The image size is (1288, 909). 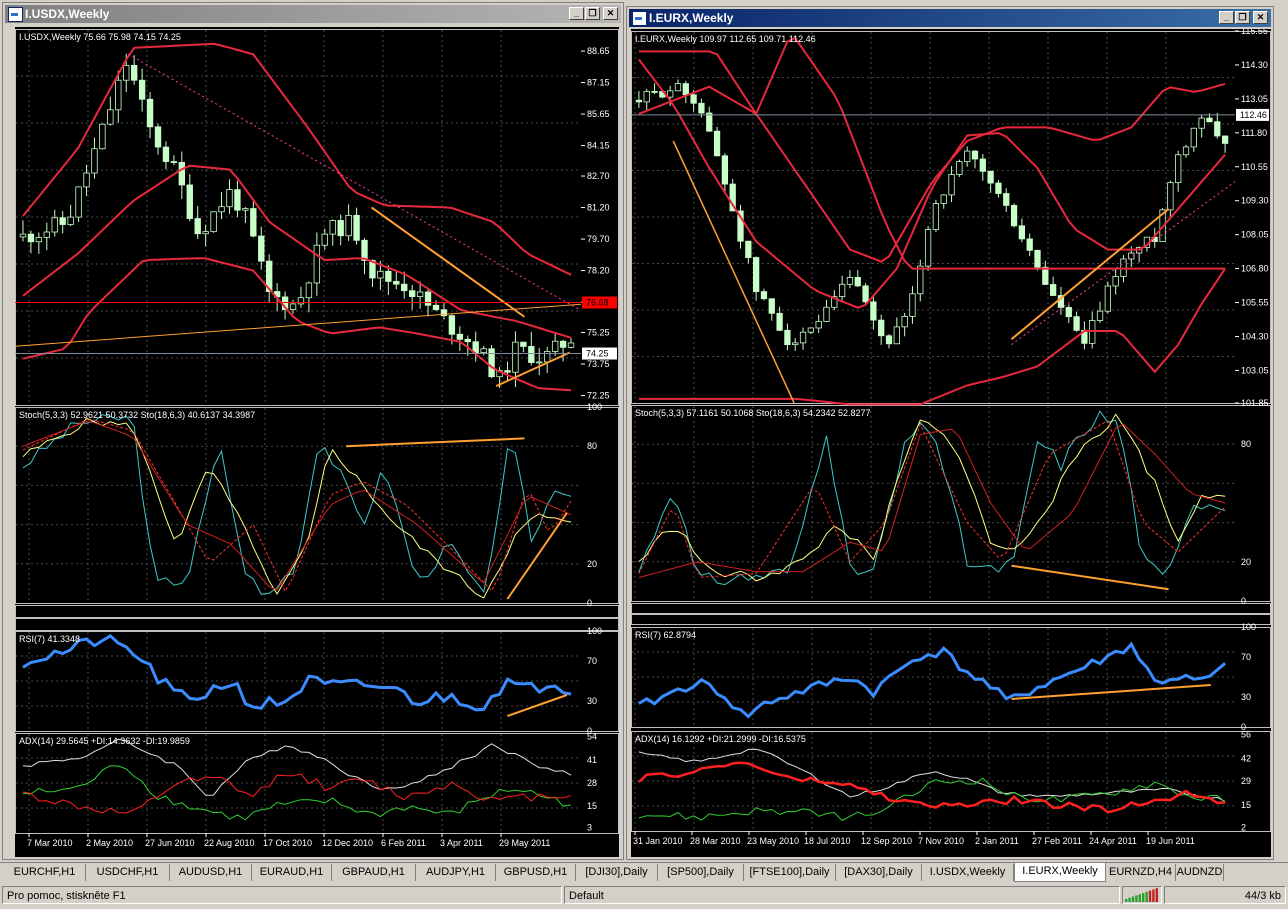 I want to click on price-scale-label: 79.70, so click(x=598, y=239).